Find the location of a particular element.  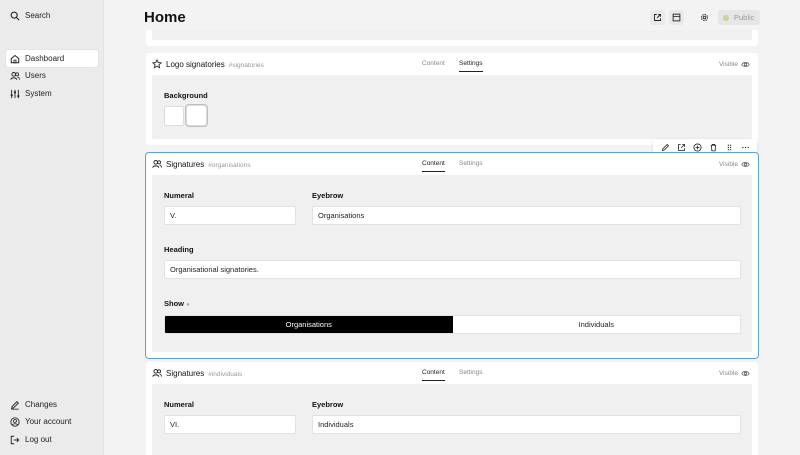

block-body: Numeral VI. Eyebrow Individuals is located at coordinates (452, 419).